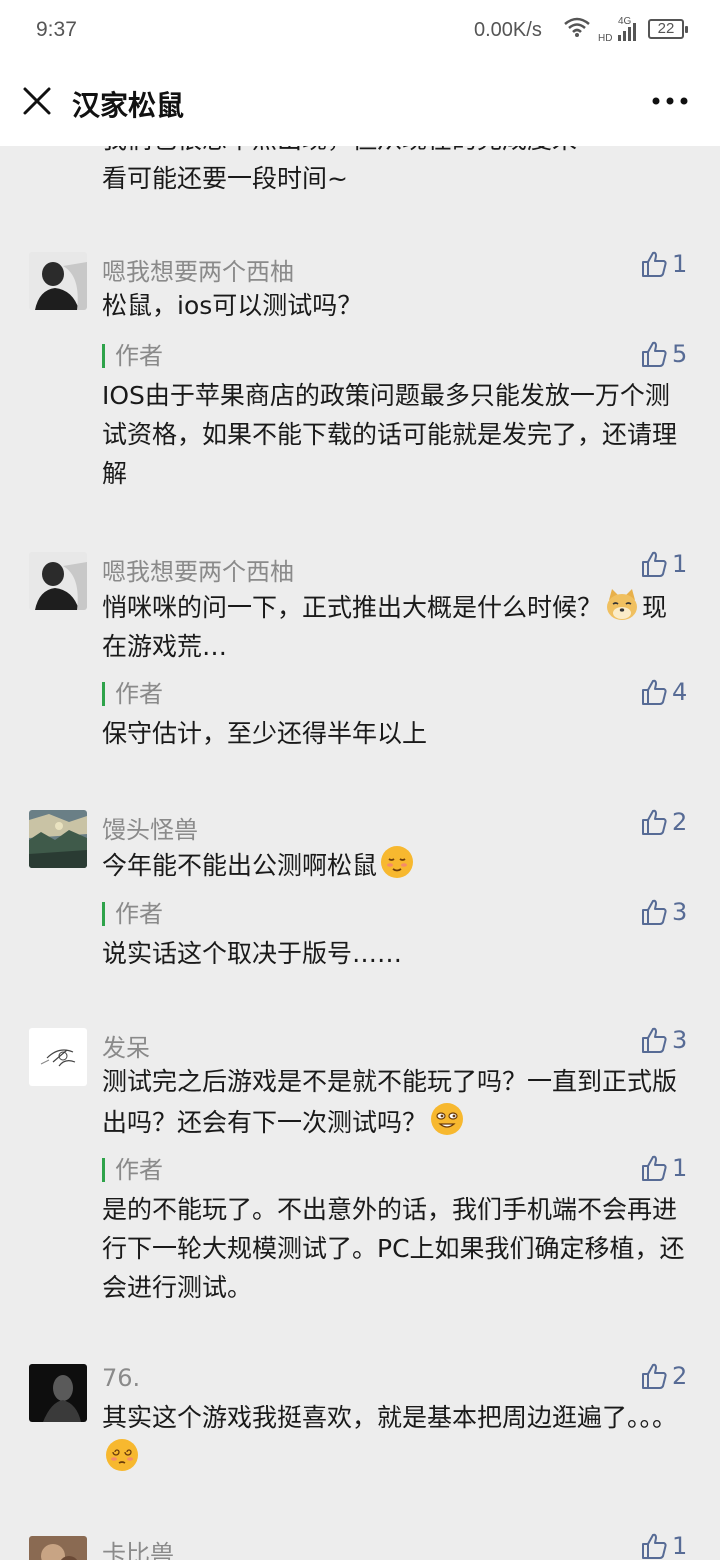  I want to click on previous-reply-line-2: 看可能还要一段时间~, so click(225, 178).